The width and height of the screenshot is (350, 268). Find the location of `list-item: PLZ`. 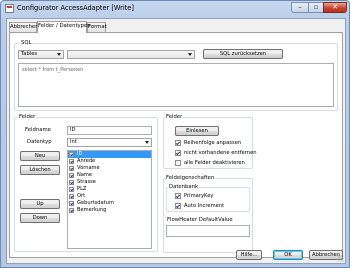

list-item: PLZ is located at coordinates (109, 189).